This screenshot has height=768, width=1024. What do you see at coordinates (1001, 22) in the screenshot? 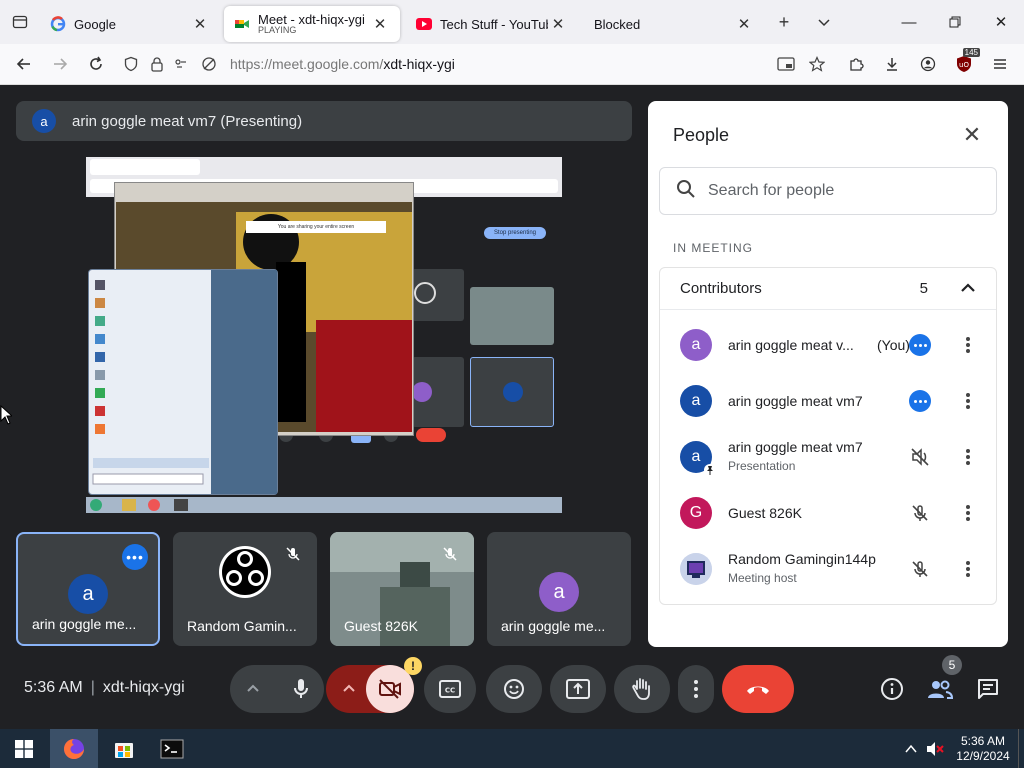
I see `close-window-icon: ✕` at bounding box center [1001, 22].